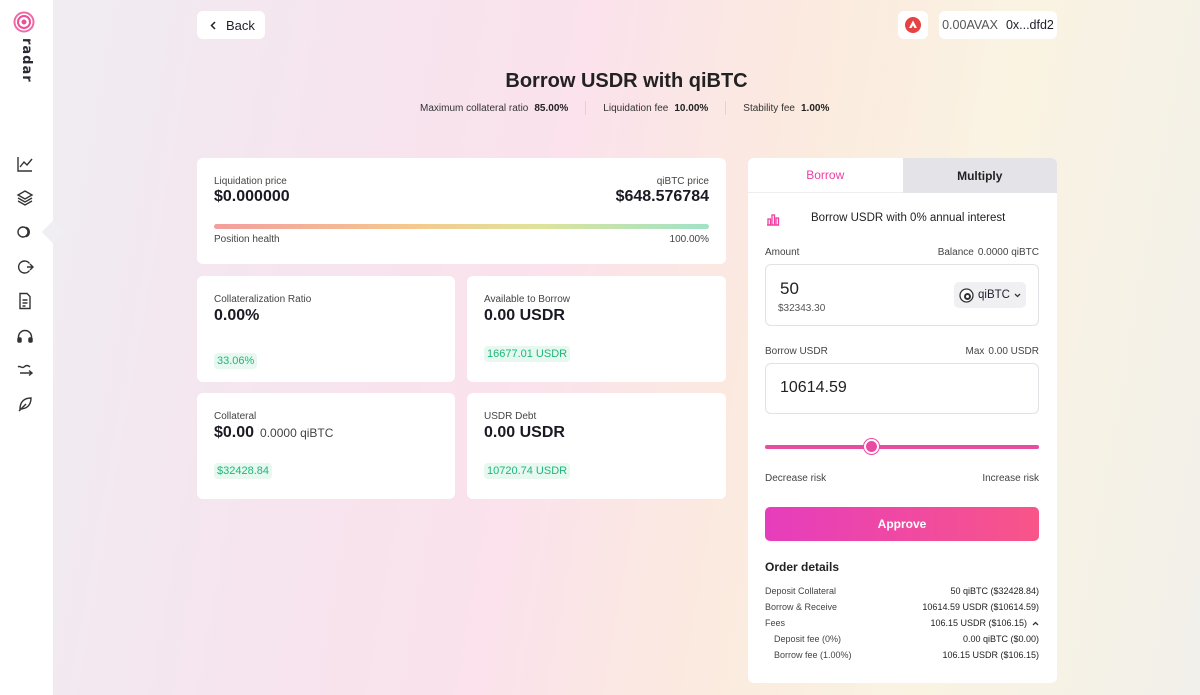 Image resolution: width=1200 pixels, height=695 pixels. I want to click on position-health-value: 100.00%, so click(689, 239).